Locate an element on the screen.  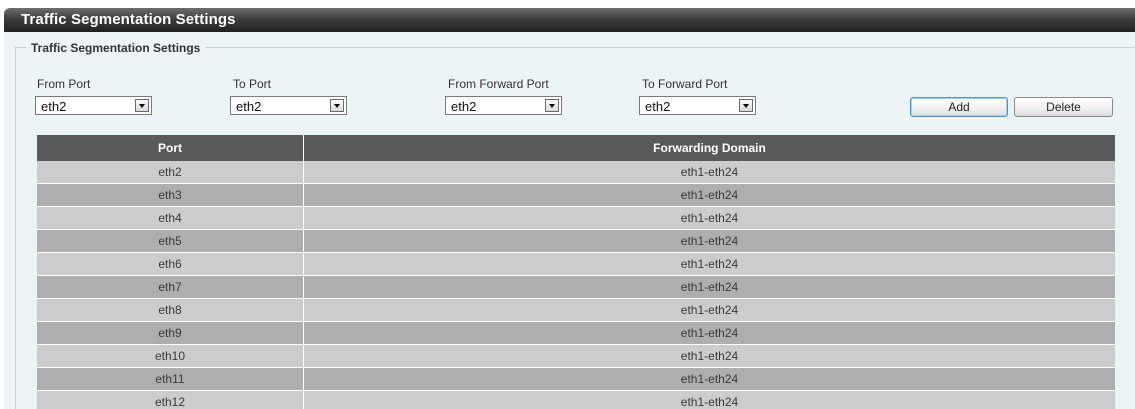
port-cell: eth6 is located at coordinates (170, 264).